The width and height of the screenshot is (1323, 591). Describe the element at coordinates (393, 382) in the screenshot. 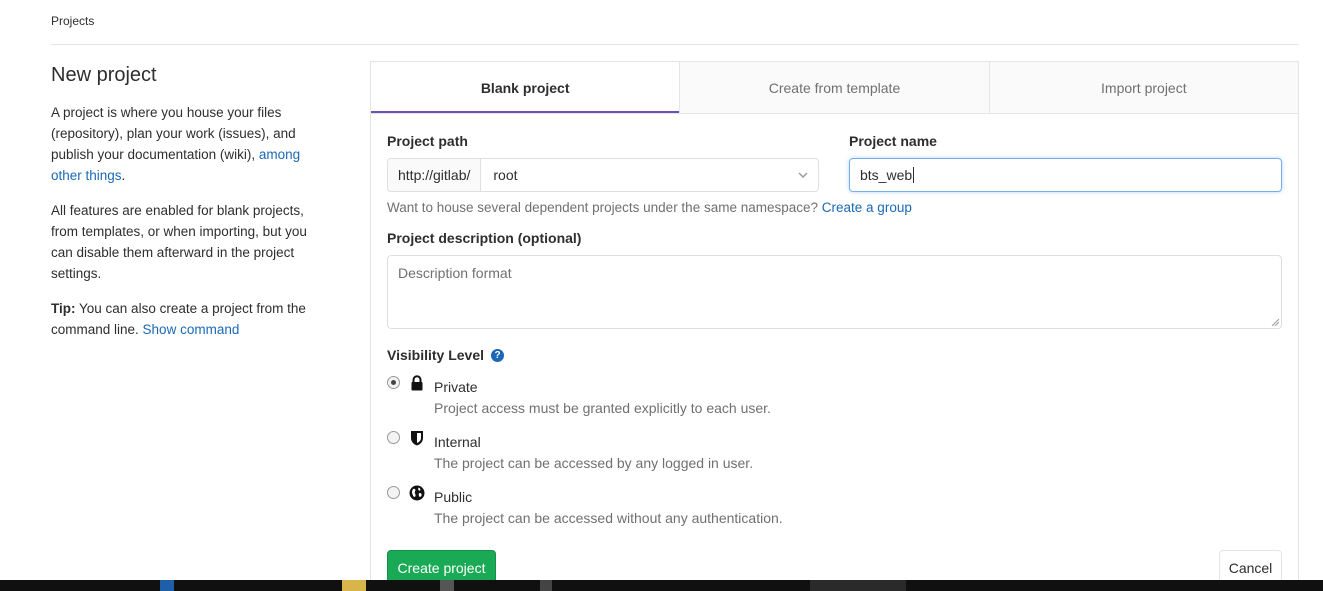

I see `private-radio` at that location.